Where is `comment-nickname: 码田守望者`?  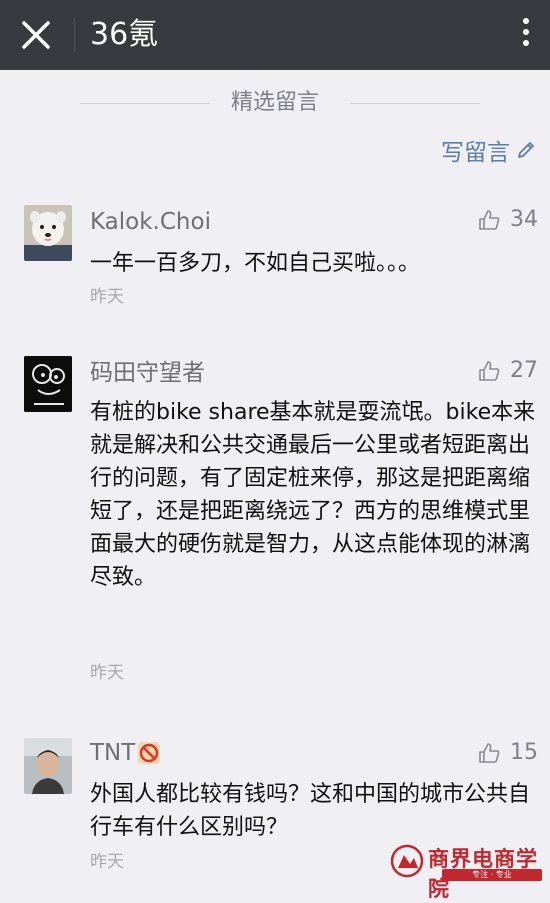 comment-nickname: 码田守望者 is located at coordinates (147, 373).